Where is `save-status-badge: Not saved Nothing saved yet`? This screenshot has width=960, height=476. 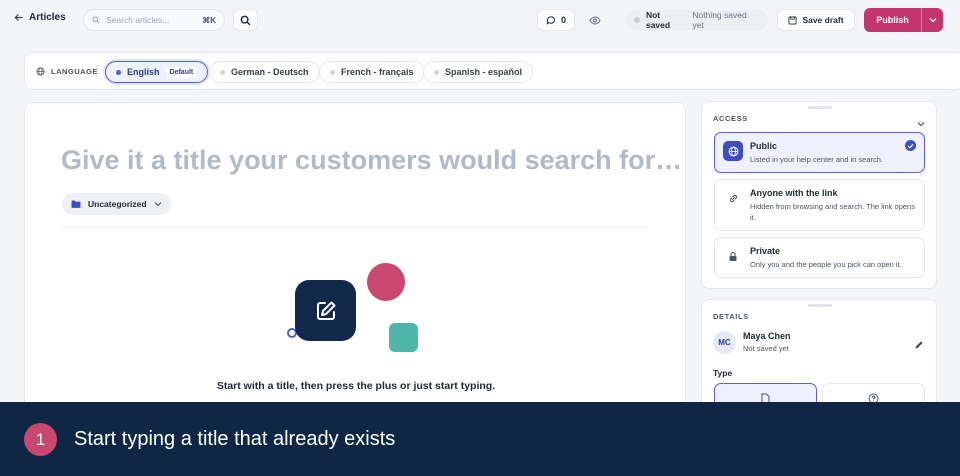 save-status-badge: Not saved Nothing saved yet is located at coordinates (697, 20).